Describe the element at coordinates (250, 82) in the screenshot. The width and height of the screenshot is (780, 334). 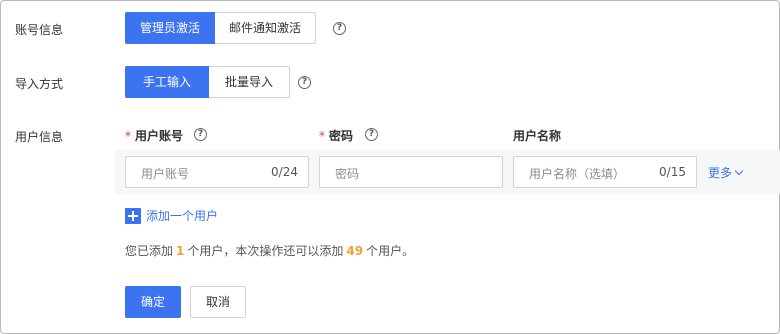
I see `batch-import-option: 批量导入` at that location.